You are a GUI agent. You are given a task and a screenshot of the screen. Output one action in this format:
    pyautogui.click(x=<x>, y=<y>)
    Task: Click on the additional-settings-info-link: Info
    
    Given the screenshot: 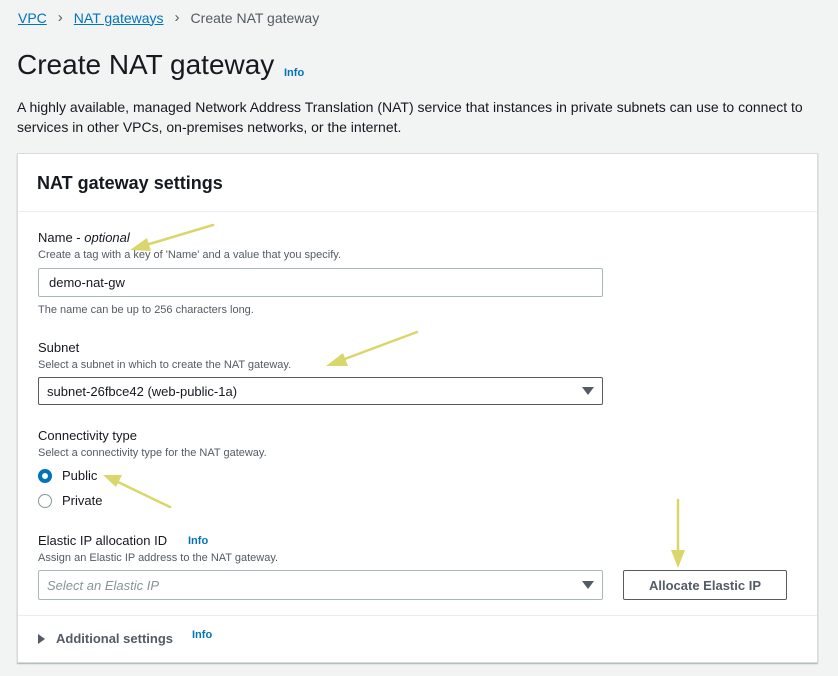 What is the action you would take?
    pyautogui.click(x=202, y=635)
    